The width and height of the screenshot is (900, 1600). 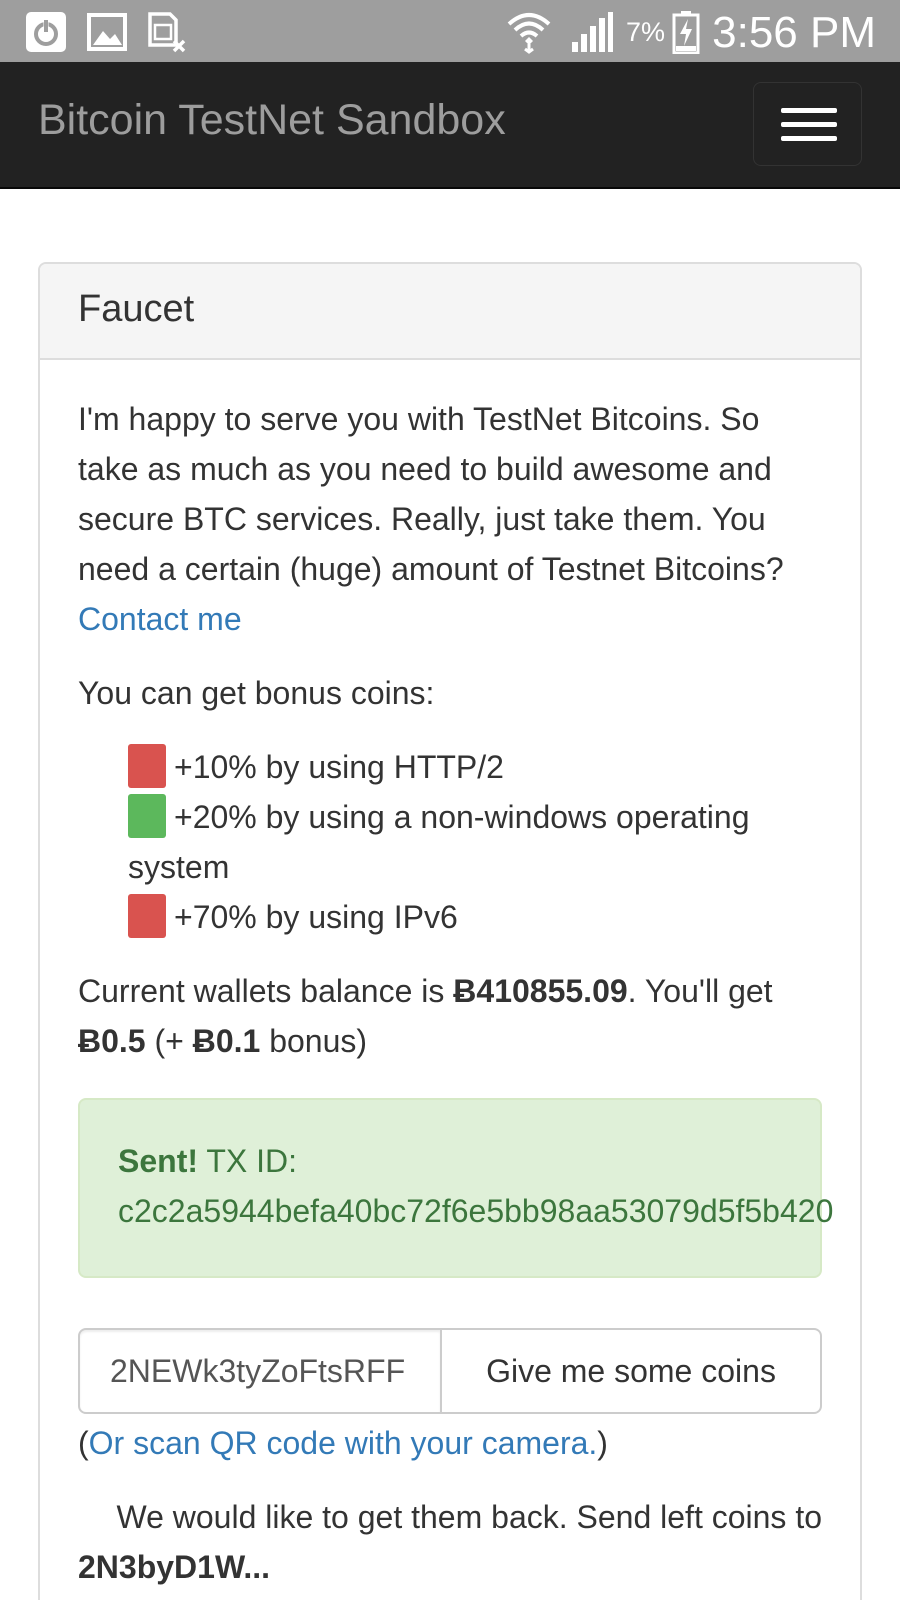 I want to click on panel-title: Faucet, so click(x=136, y=309).